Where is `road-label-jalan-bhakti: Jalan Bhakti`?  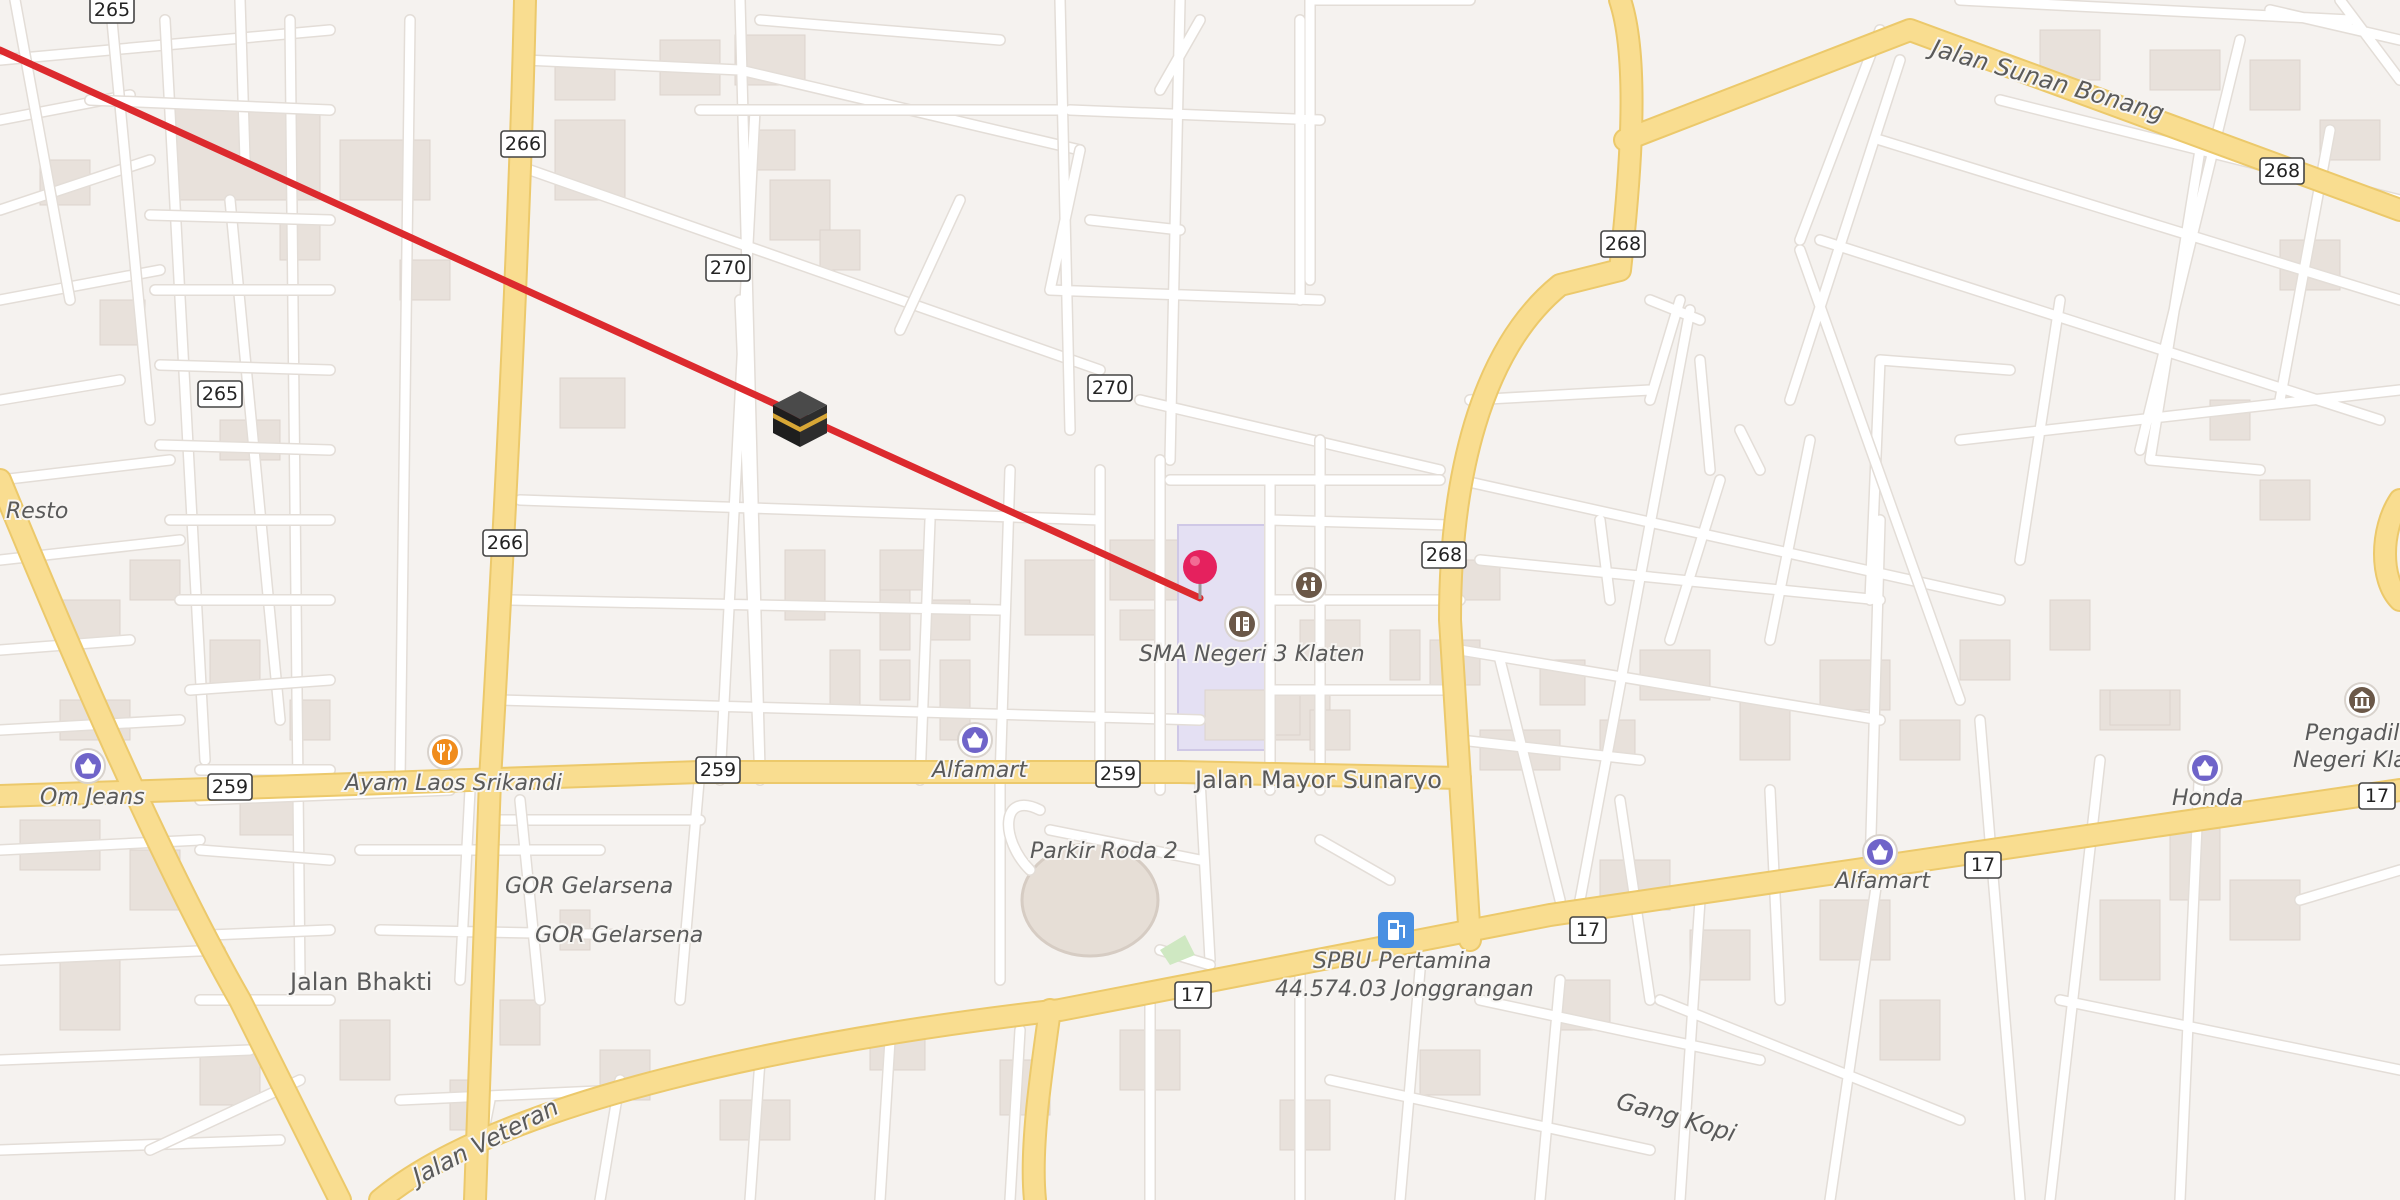 road-label-jalan-bhakti: Jalan Bhakti is located at coordinates (360, 982).